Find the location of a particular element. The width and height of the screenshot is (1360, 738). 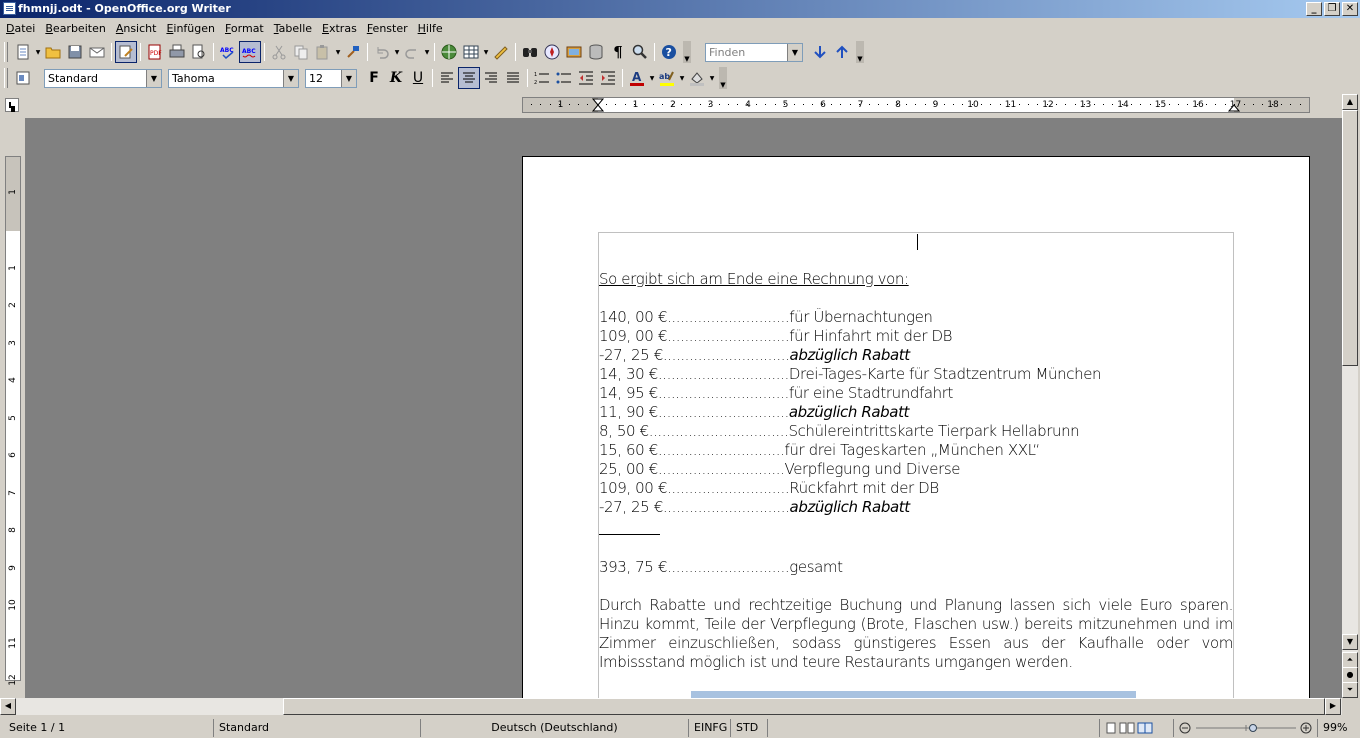

menu-datei: Datei is located at coordinates (21, 29).